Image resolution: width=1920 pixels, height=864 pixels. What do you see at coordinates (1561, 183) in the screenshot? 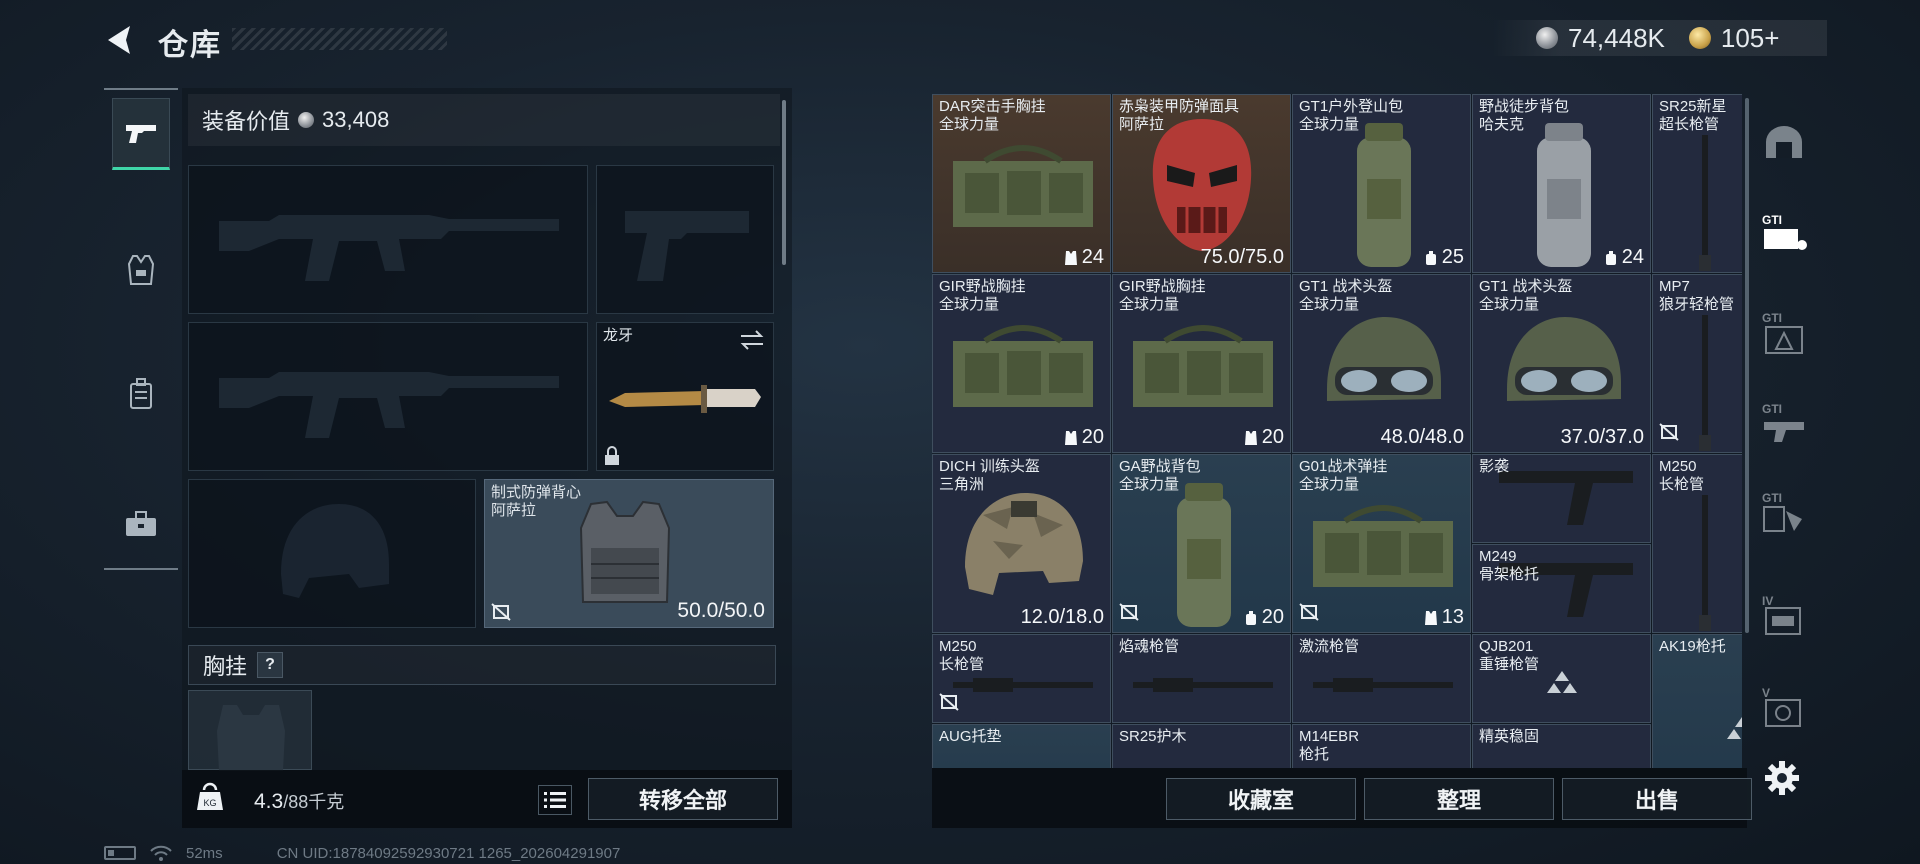
I see `warehouse-item: 野战徒步背包 哈夫克 24` at bounding box center [1561, 183].